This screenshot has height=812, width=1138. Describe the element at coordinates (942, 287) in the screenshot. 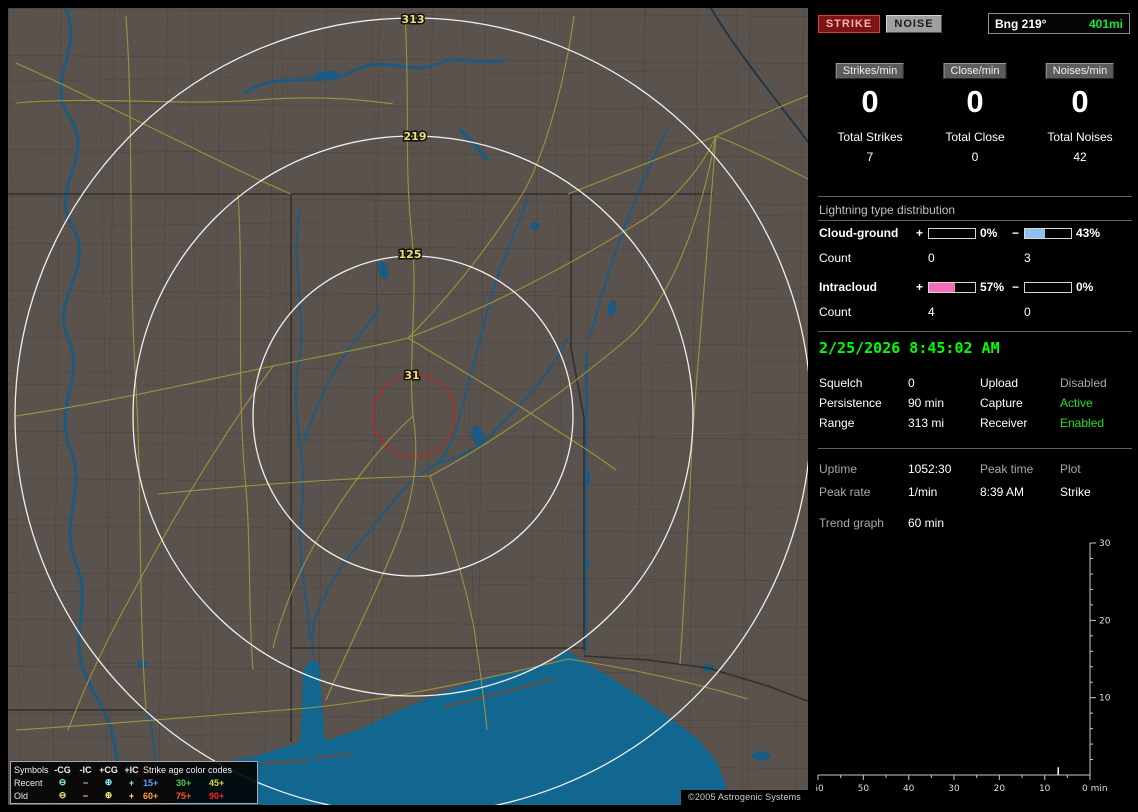

I see `ic-plus-bar-fill` at that location.